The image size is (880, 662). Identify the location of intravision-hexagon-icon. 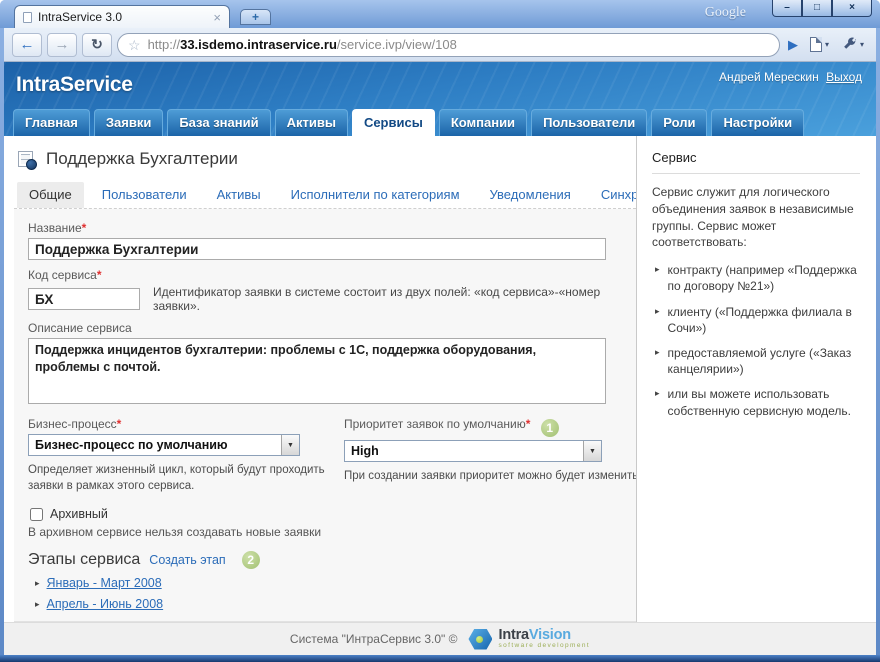
(480, 639).